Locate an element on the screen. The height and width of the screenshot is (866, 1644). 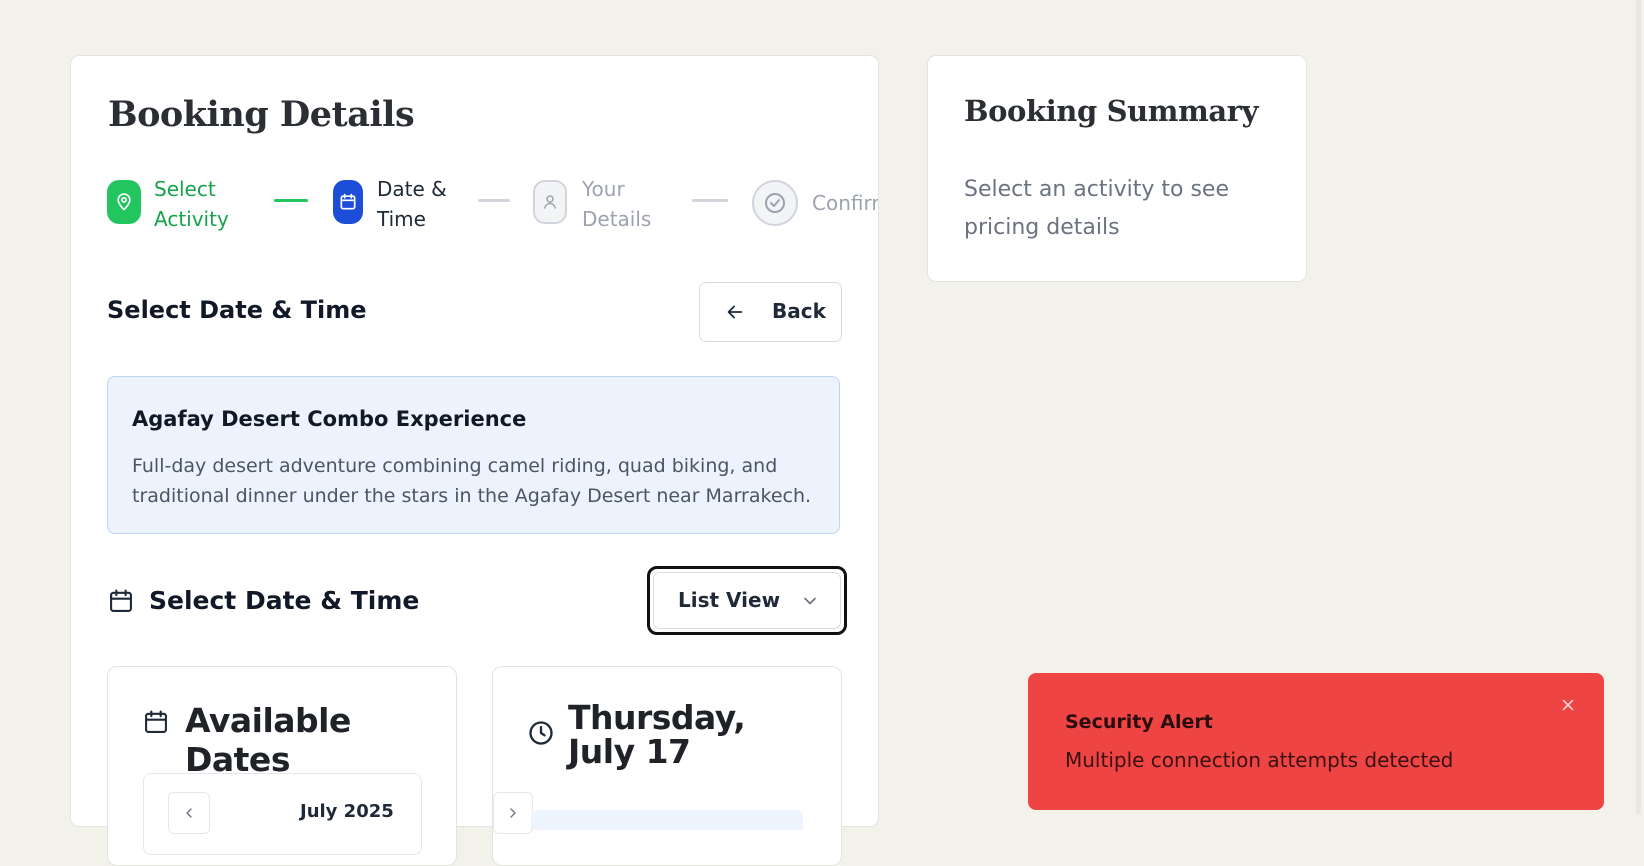
summary-title: Booking Summary is located at coordinates (1111, 111).